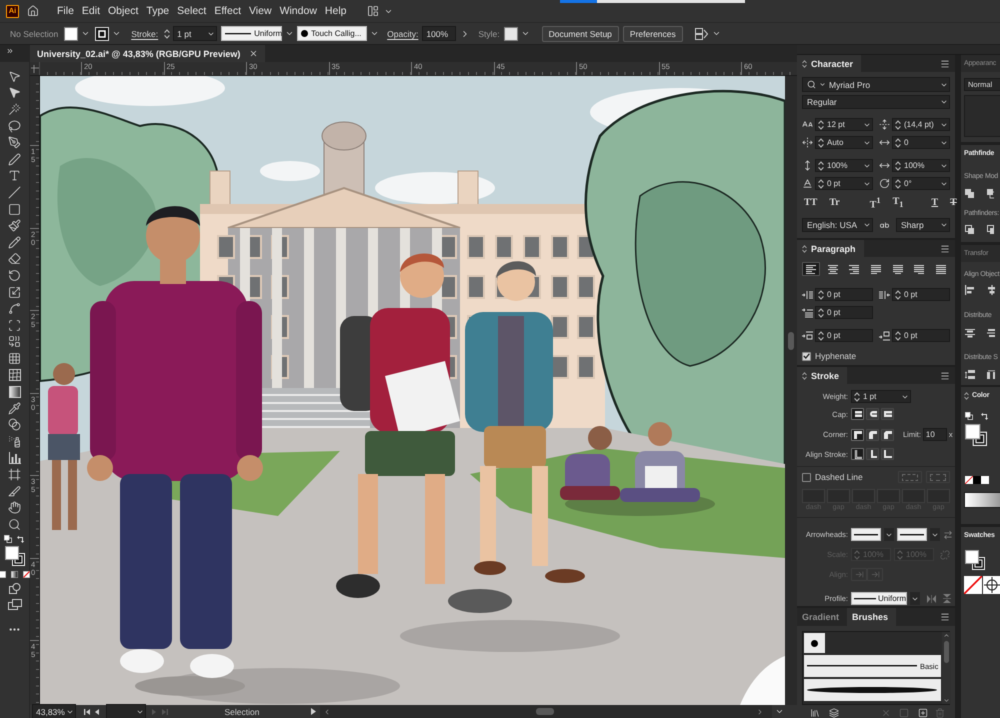 This screenshot has height=718, width=1000. I want to click on tracking-field: 0, so click(921, 142).